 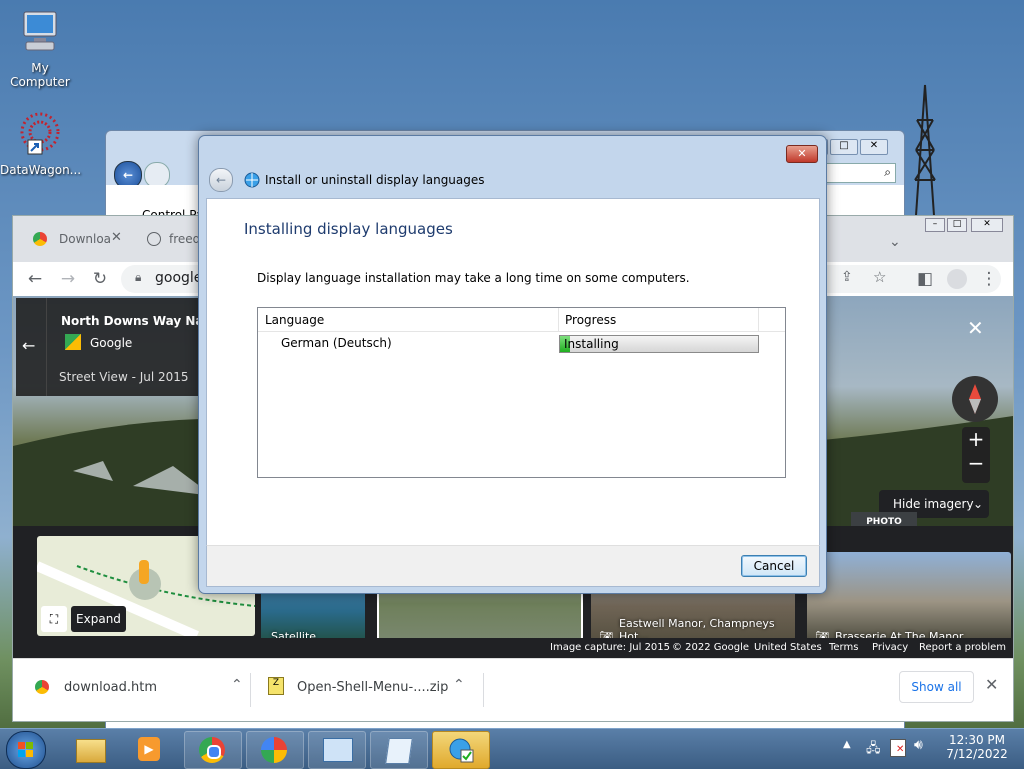 What do you see at coordinates (975, 328) in the screenshot?
I see `close-street-view-icon: ✕` at bounding box center [975, 328].